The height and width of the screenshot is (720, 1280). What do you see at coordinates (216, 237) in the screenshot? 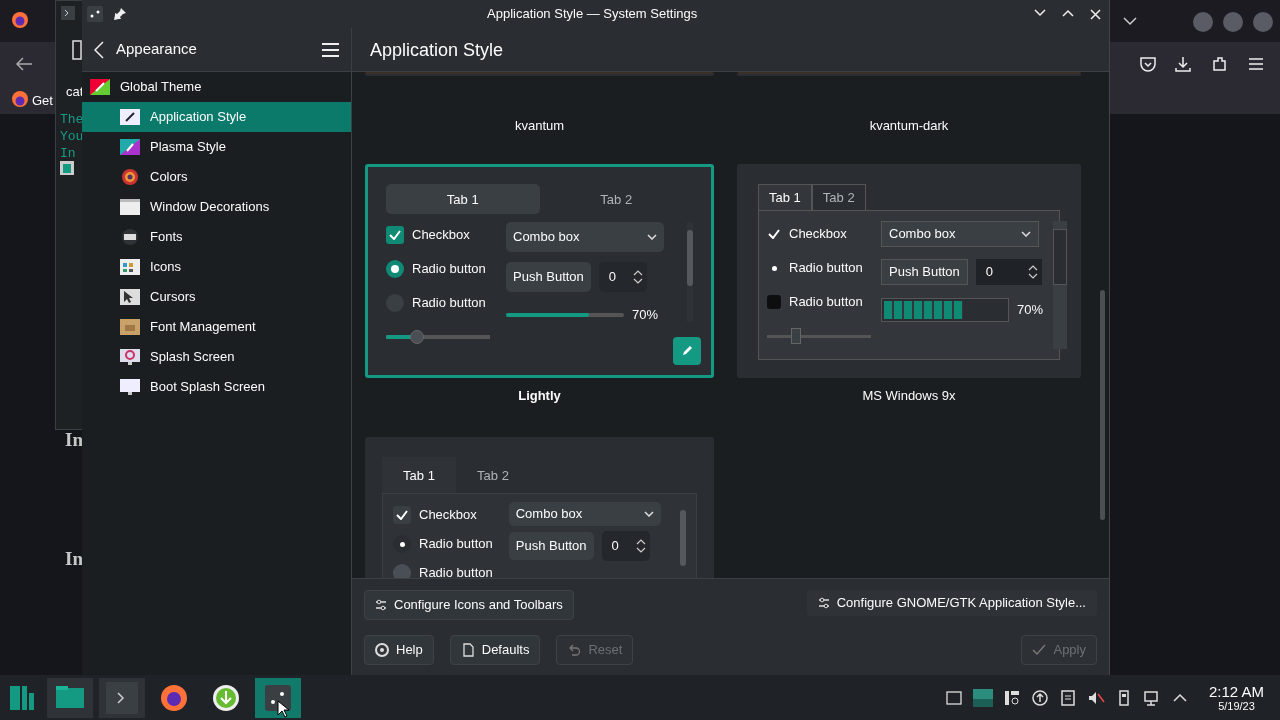
I see `sidebar-item: Fonts` at bounding box center [216, 237].